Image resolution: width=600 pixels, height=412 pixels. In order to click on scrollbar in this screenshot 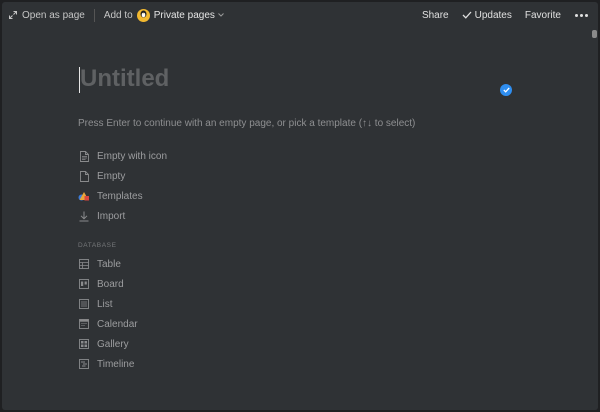, I will do `click(594, 219)`.